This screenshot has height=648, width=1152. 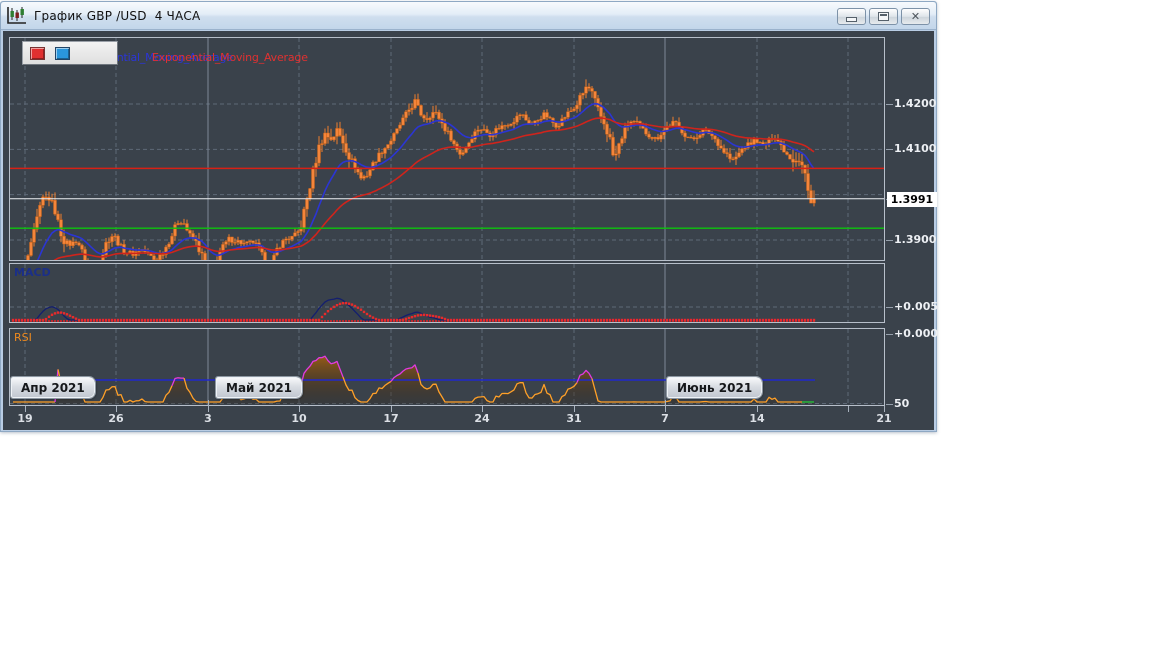 I want to click on red-square-button, so click(x=37, y=53).